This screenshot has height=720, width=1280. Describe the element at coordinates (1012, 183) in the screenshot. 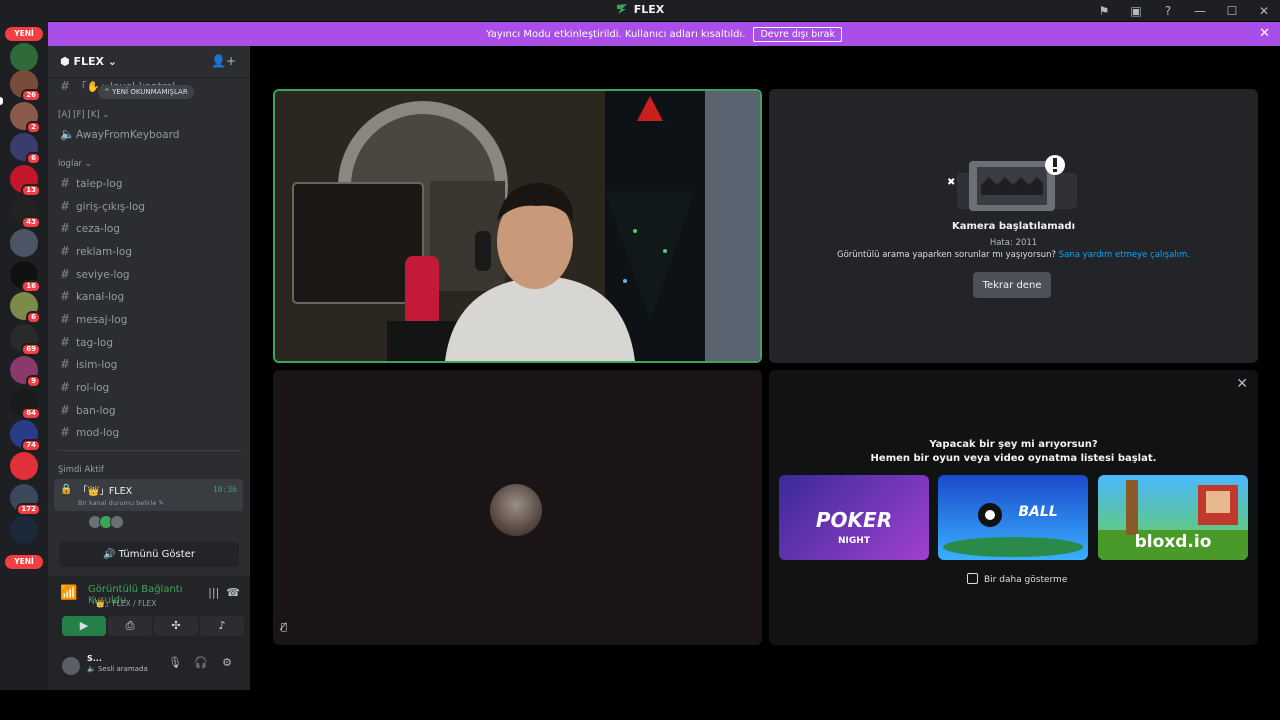

I see `camera-error-illustration: ✖` at that location.